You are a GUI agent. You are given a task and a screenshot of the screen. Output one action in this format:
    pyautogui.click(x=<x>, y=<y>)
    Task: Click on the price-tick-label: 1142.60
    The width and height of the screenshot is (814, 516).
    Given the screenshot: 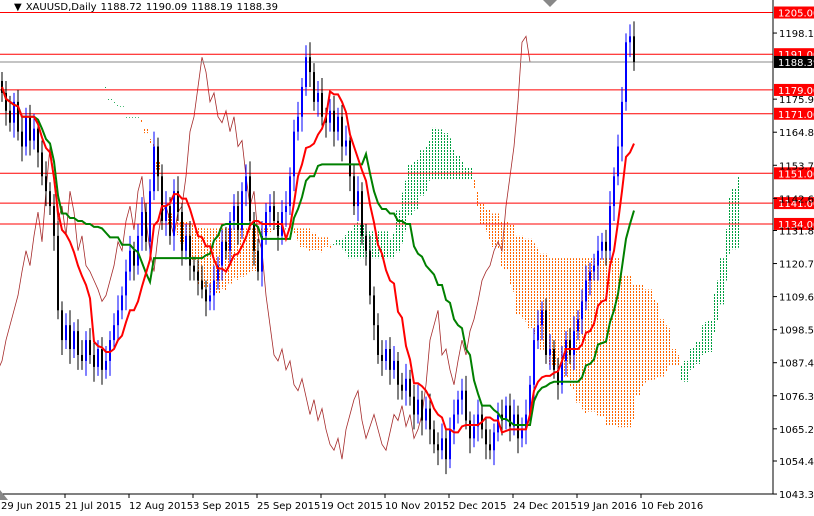 What is the action you would take?
    pyautogui.click(x=796, y=199)
    